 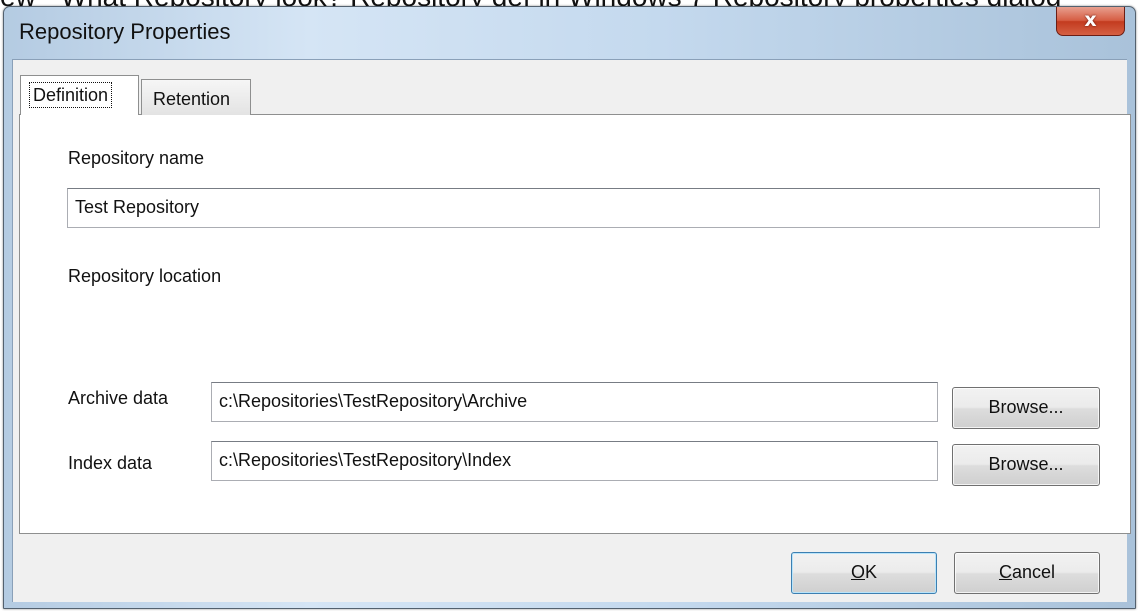 What do you see at coordinates (1033, 572) in the screenshot?
I see `cancel-label-rest: ancel` at bounding box center [1033, 572].